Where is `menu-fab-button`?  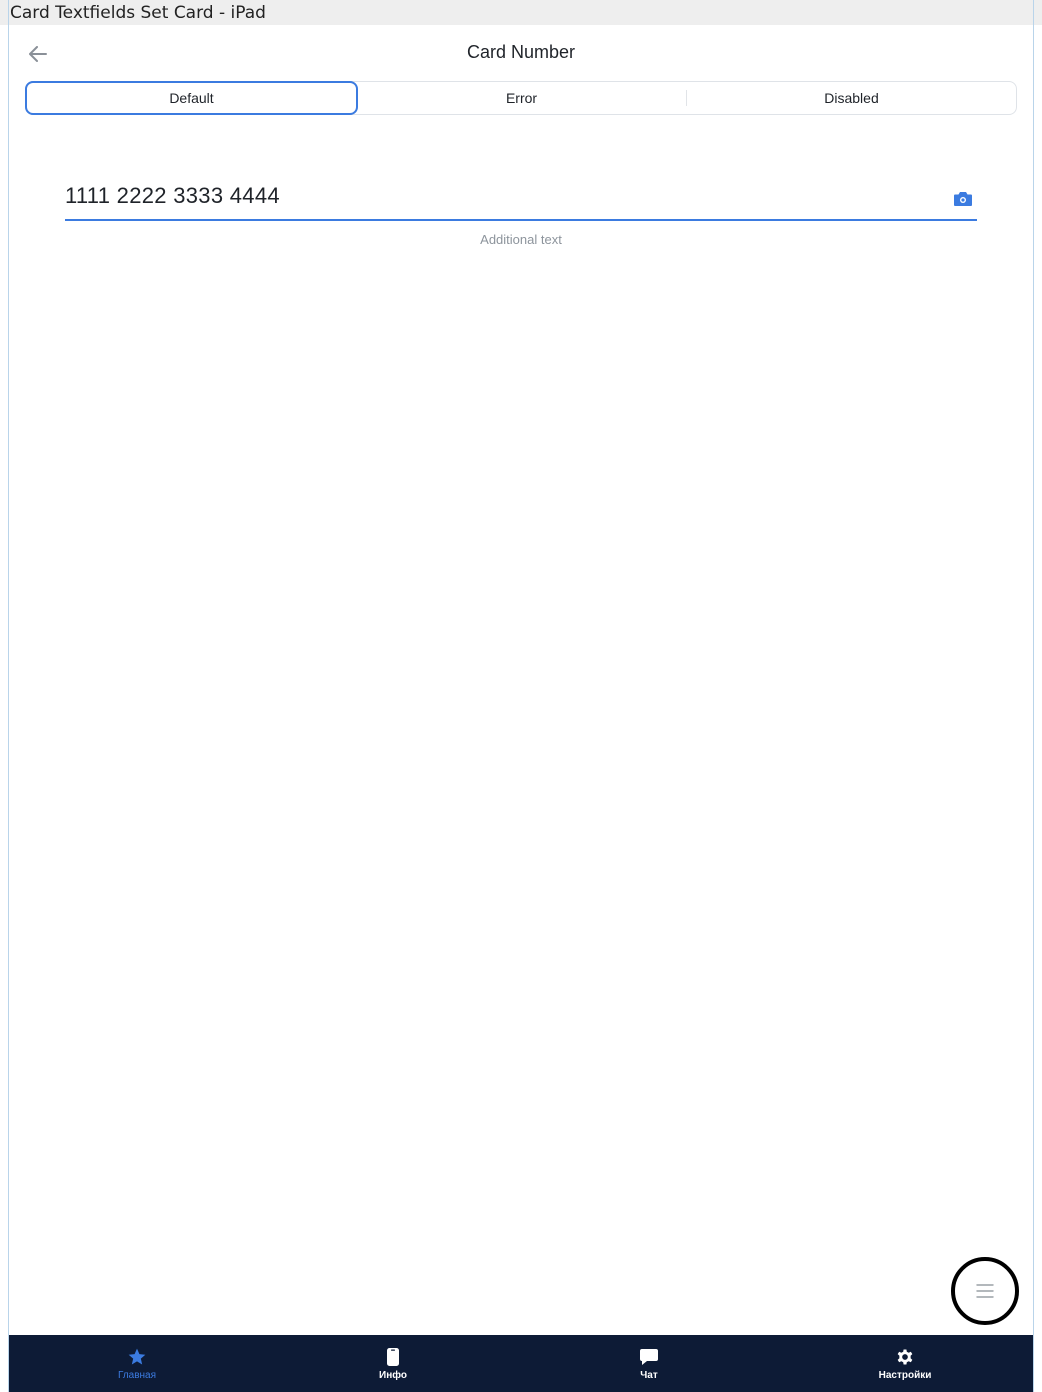
menu-fab-button is located at coordinates (985, 1291).